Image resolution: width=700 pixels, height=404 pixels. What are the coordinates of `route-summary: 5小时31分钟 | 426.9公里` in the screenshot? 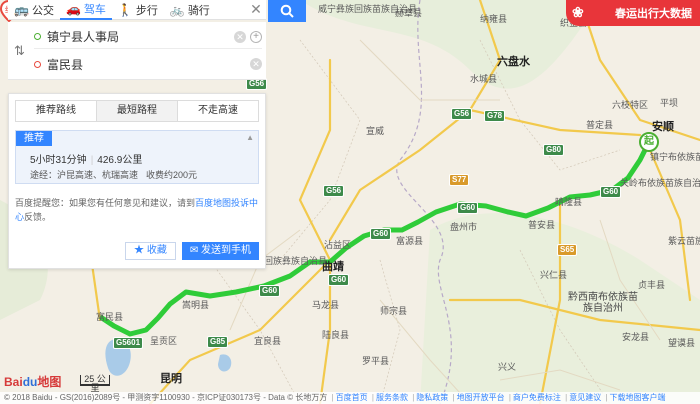 It's located at (86, 158).